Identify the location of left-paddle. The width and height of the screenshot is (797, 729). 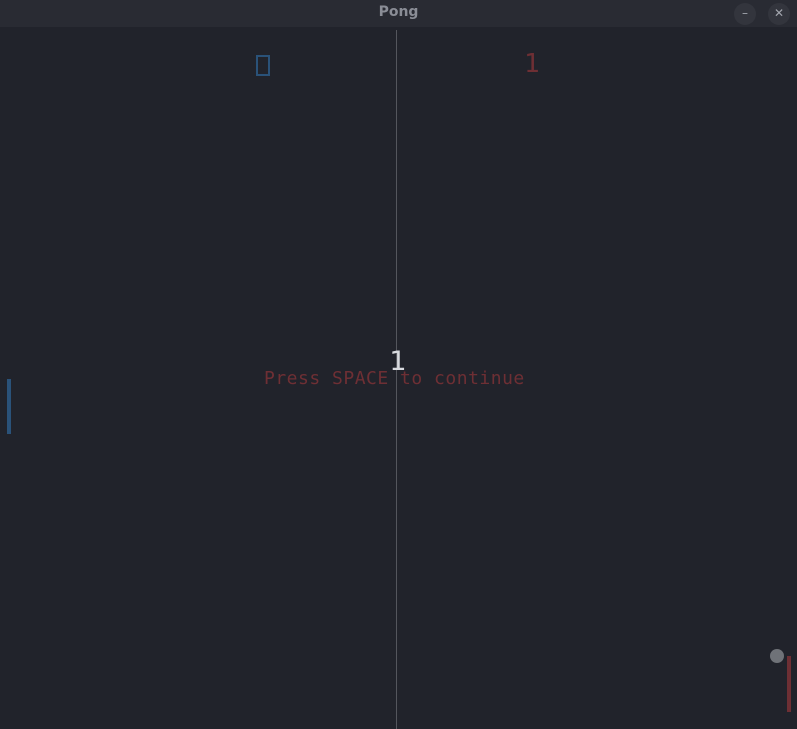
(9, 406).